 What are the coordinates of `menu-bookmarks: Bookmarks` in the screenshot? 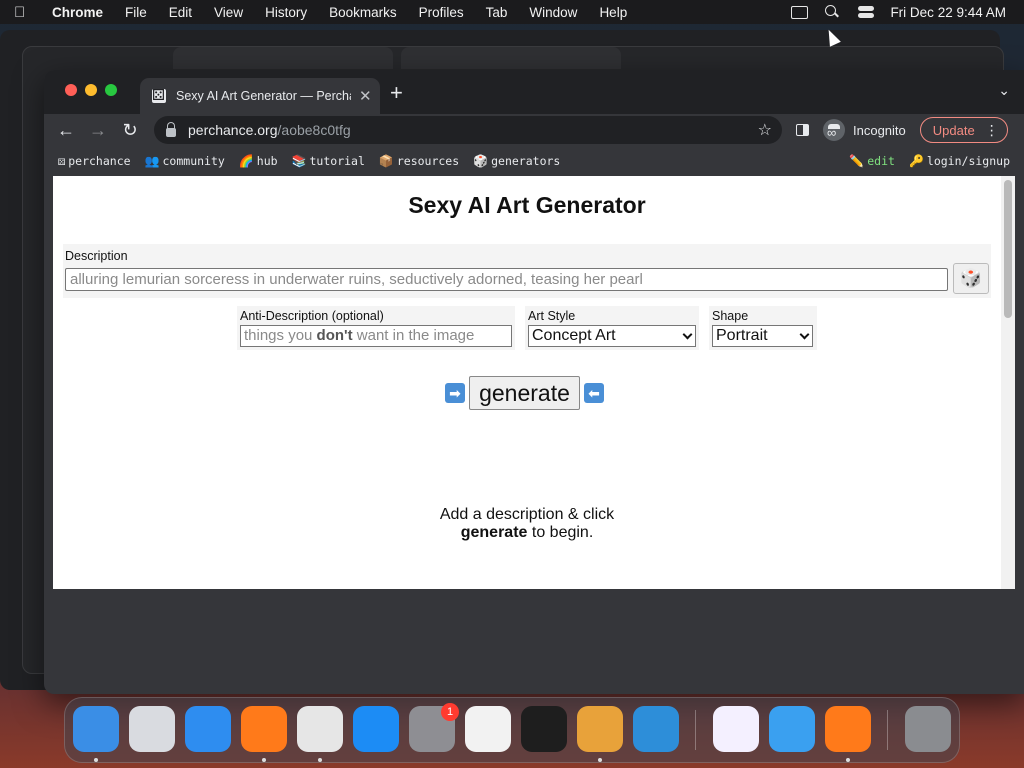 It's located at (363, 12).